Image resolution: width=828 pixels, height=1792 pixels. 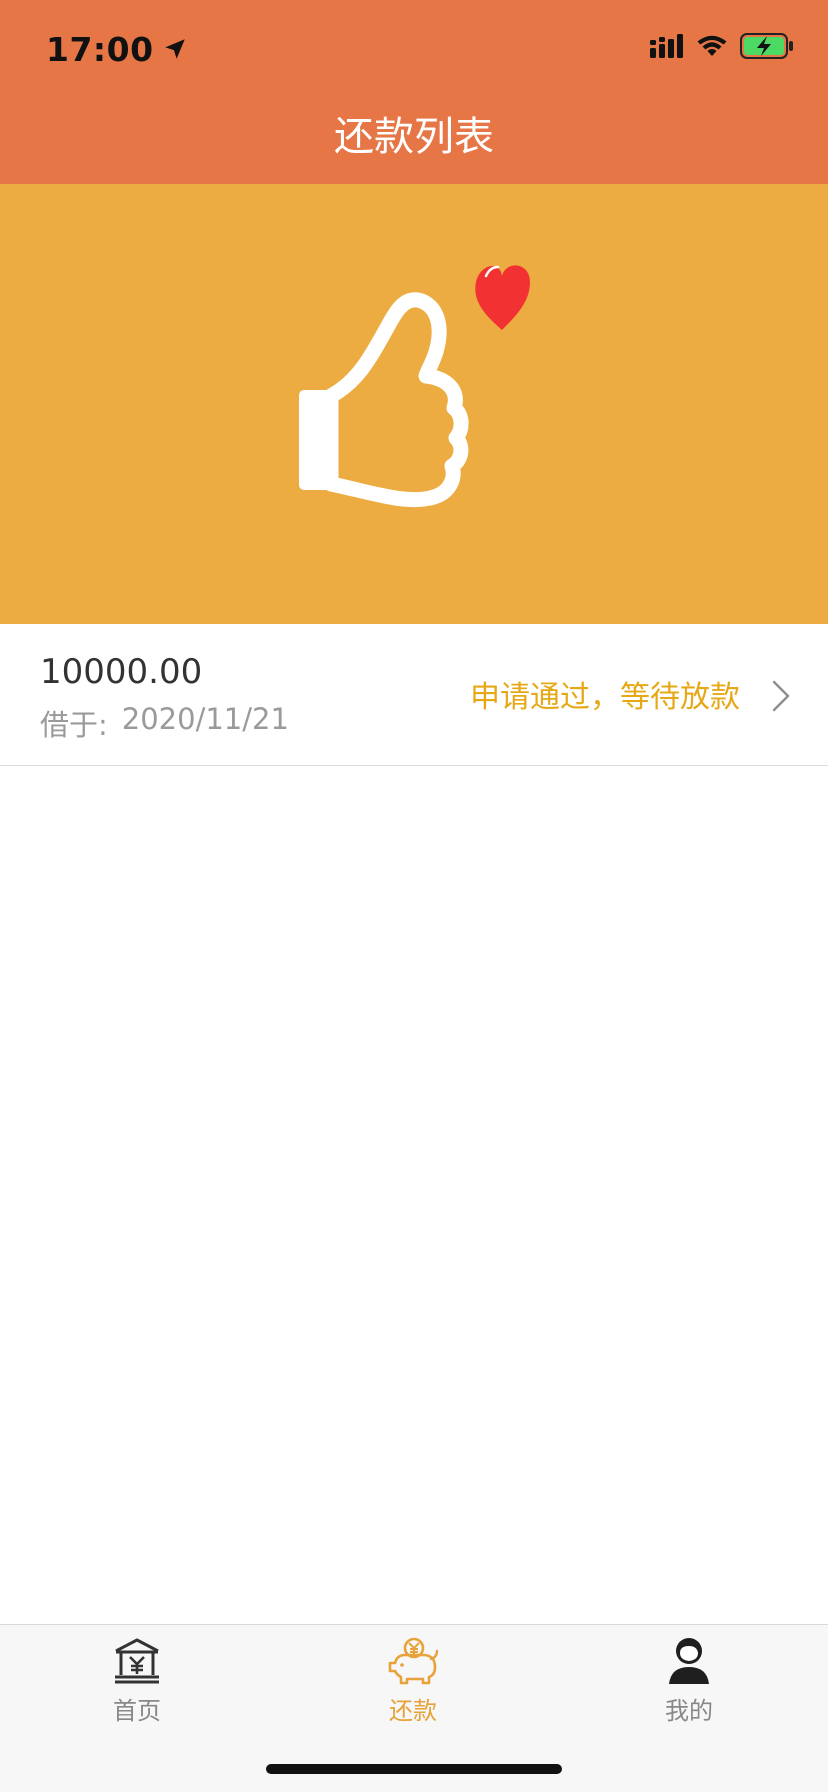 What do you see at coordinates (205, 719) in the screenshot?
I see `loan-date: 2020/11/21` at bounding box center [205, 719].